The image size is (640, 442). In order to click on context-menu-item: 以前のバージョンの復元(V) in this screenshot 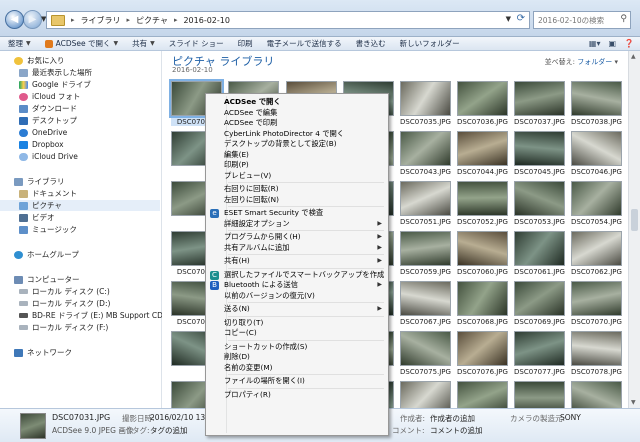, I will do `click(304, 296)`.